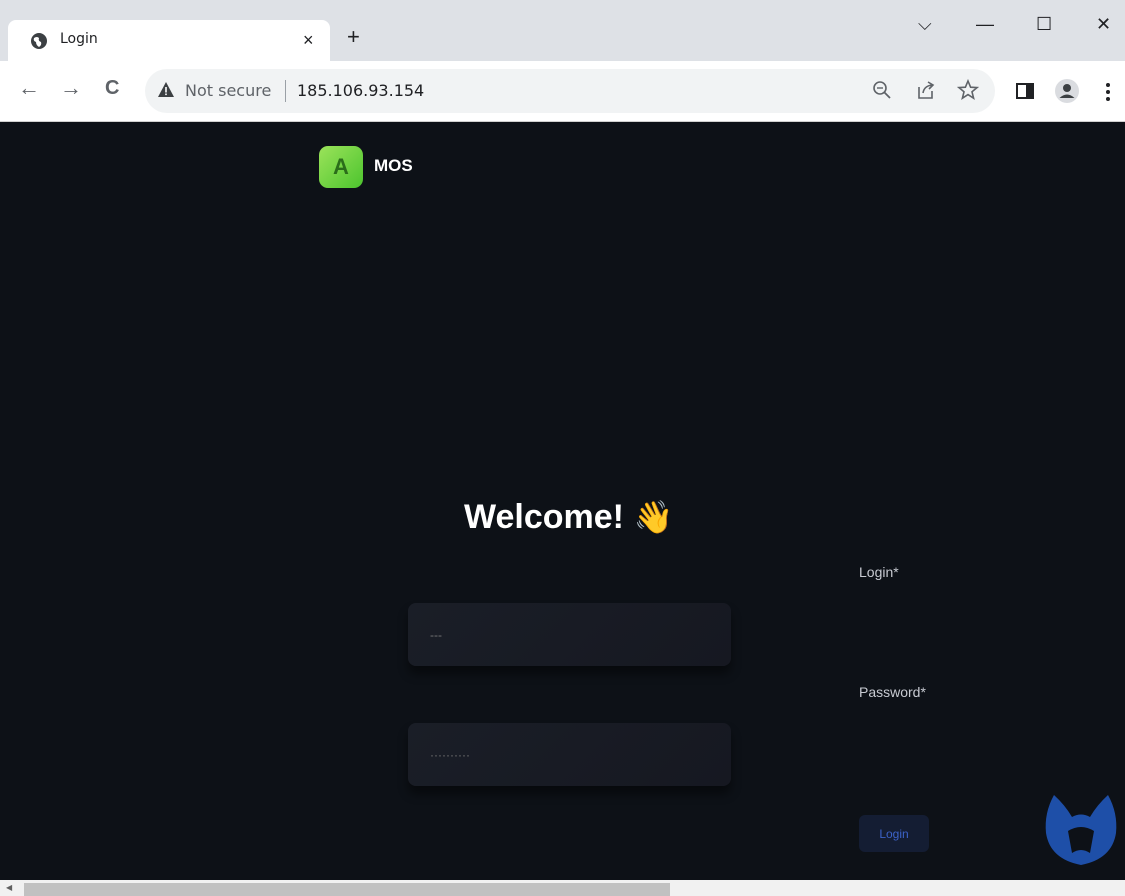 The width and height of the screenshot is (1125, 896). Describe the element at coordinates (29, 88) in the screenshot. I see `back-button: ←` at that location.